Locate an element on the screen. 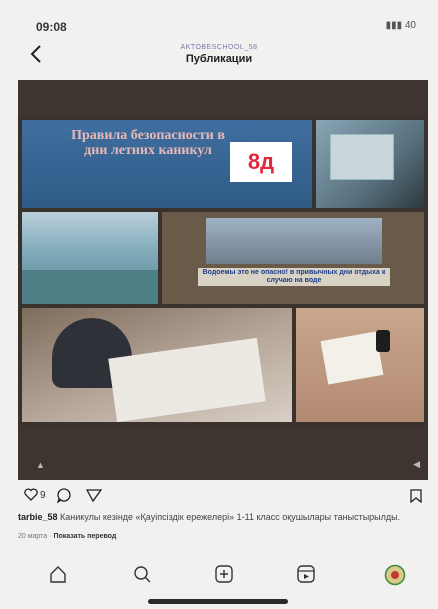 The image size is (438, 609). status-time: 09:08 is located at coordinates (51, 27).